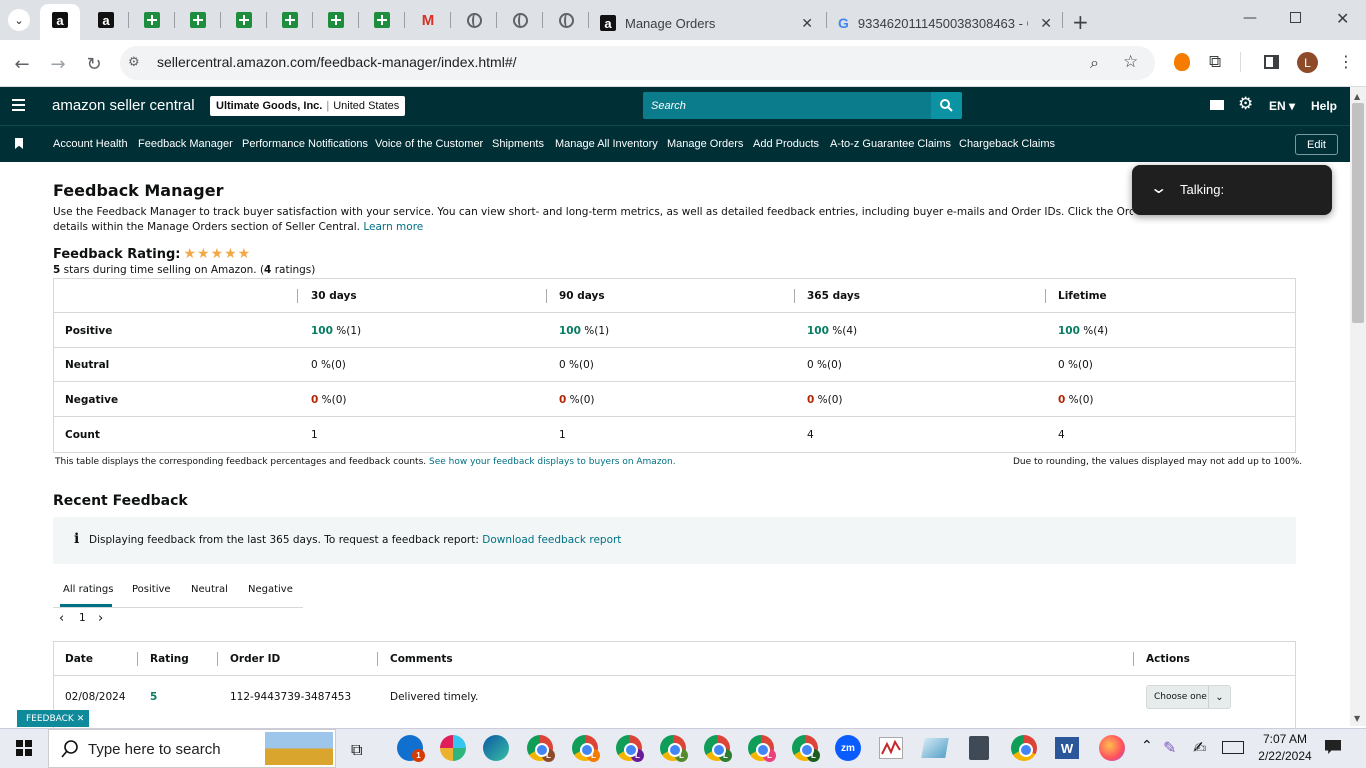  I want to click on tab-all-ratings: All ratings, so click(88, 589).